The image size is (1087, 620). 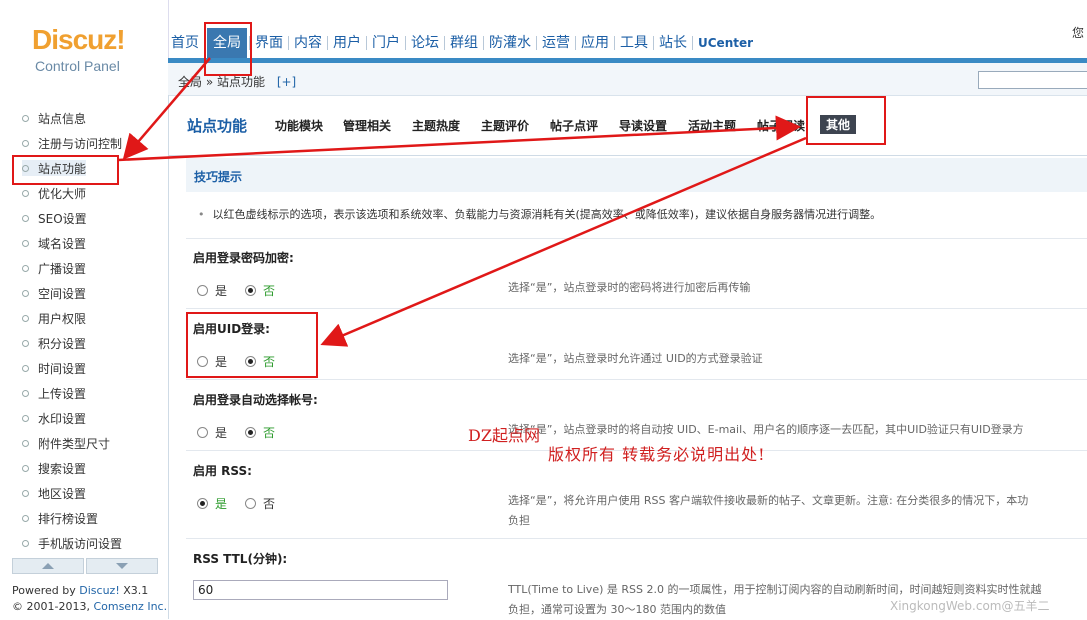 What do you see at coordinates (166, 108) in the screenshot?
I see `arrow-nav-to-sidebar` at bounding box center [166, 108].